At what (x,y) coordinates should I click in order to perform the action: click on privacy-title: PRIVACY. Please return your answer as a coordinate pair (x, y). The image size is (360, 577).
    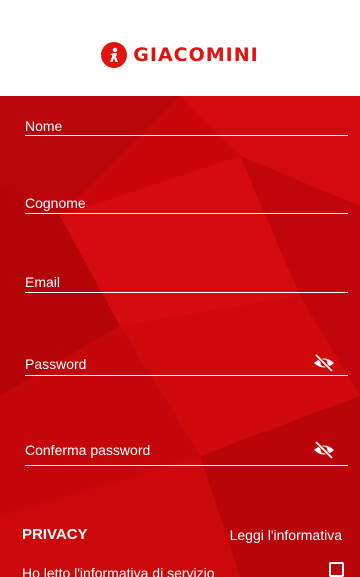
    Looking at the image, I should click on (55, 534).